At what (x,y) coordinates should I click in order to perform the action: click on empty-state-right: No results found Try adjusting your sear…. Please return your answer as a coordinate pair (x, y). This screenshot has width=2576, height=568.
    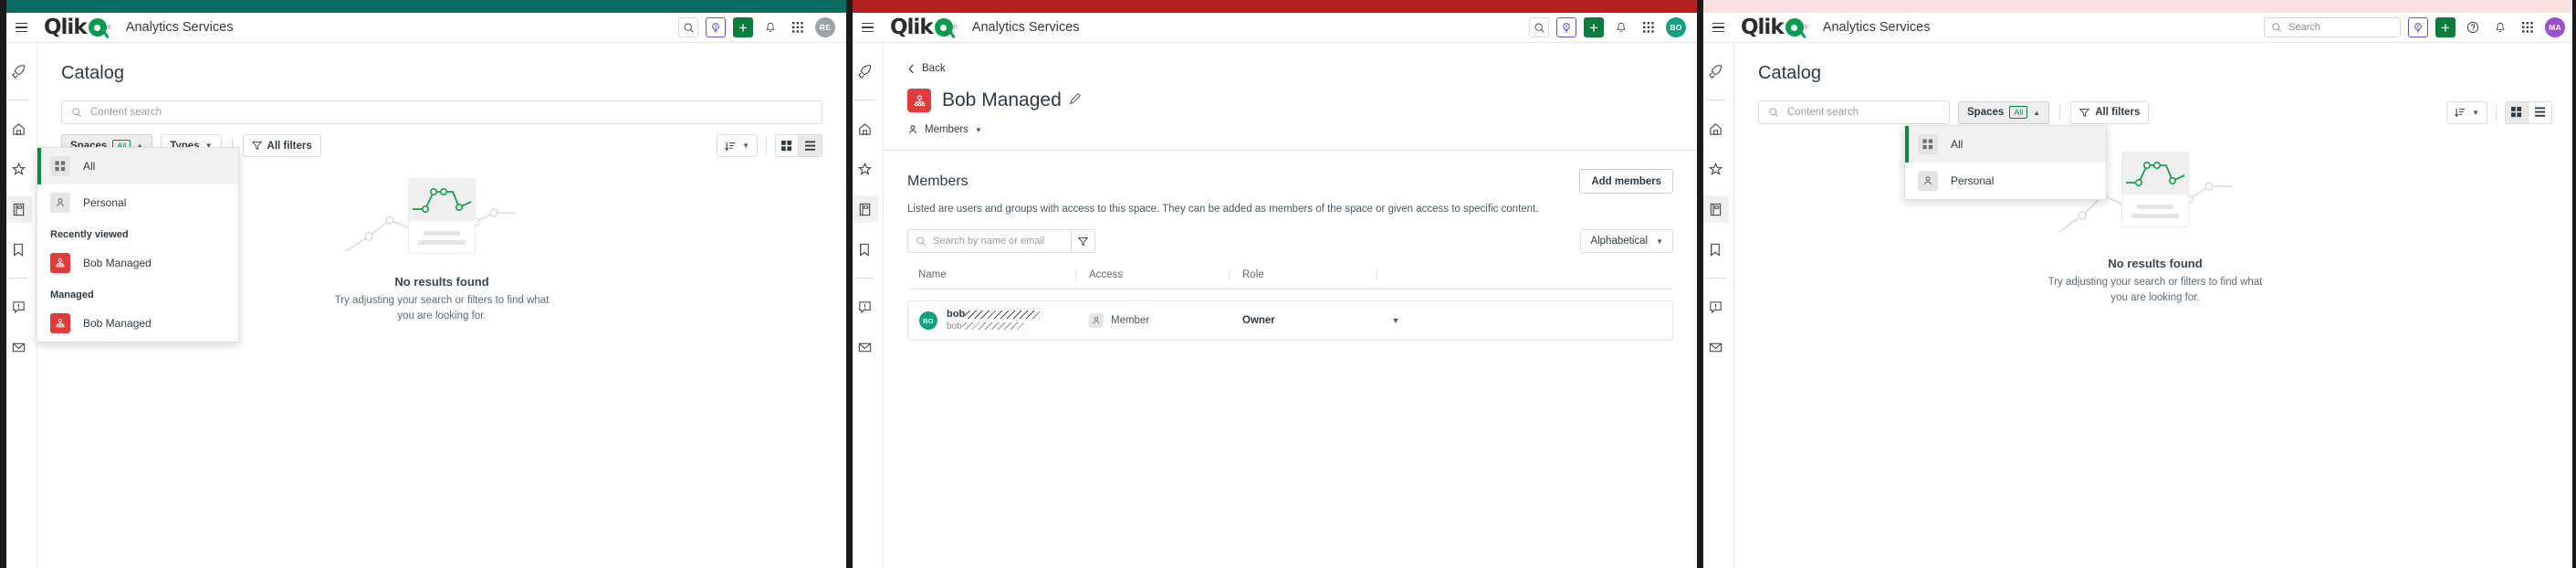
    Looking at the image, I should click on (2155, 226).